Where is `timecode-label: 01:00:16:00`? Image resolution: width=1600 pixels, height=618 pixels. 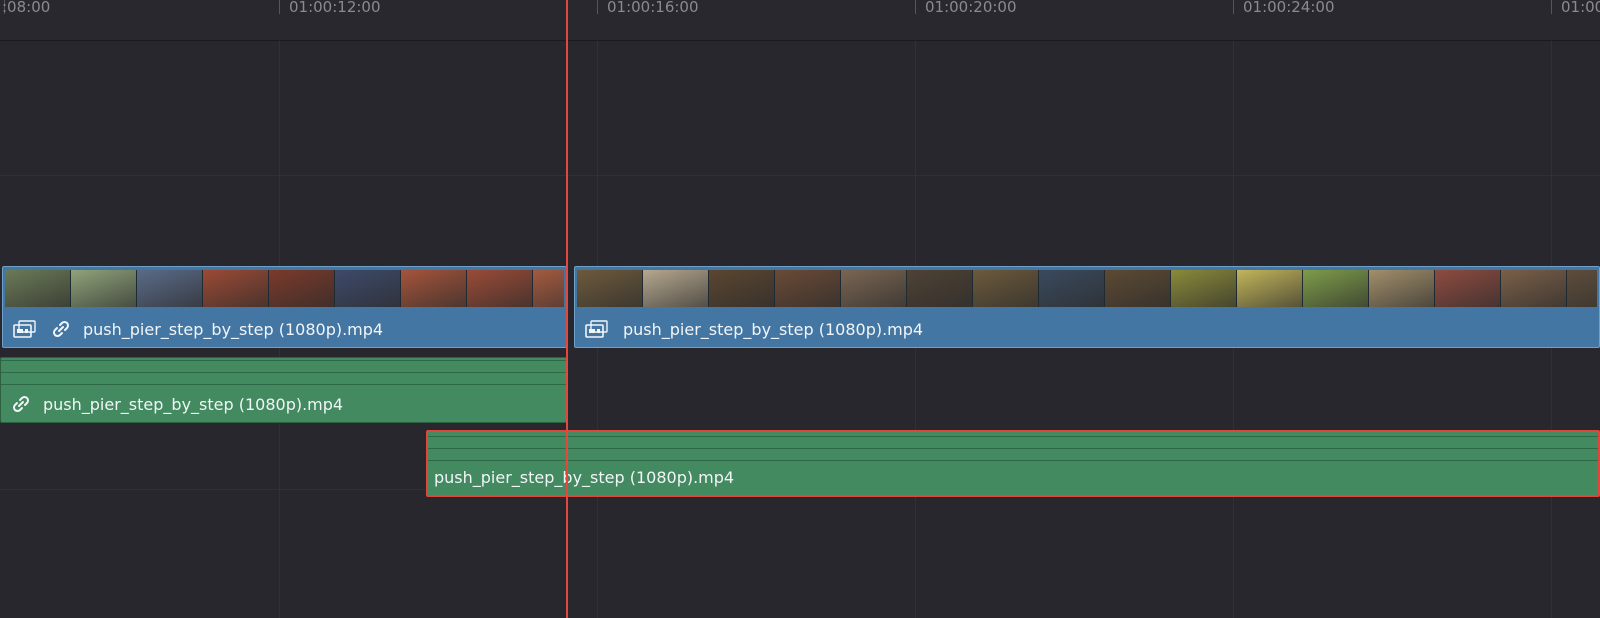
timecode-label: 01:00:16:00 is located at coordinates (653, 8).